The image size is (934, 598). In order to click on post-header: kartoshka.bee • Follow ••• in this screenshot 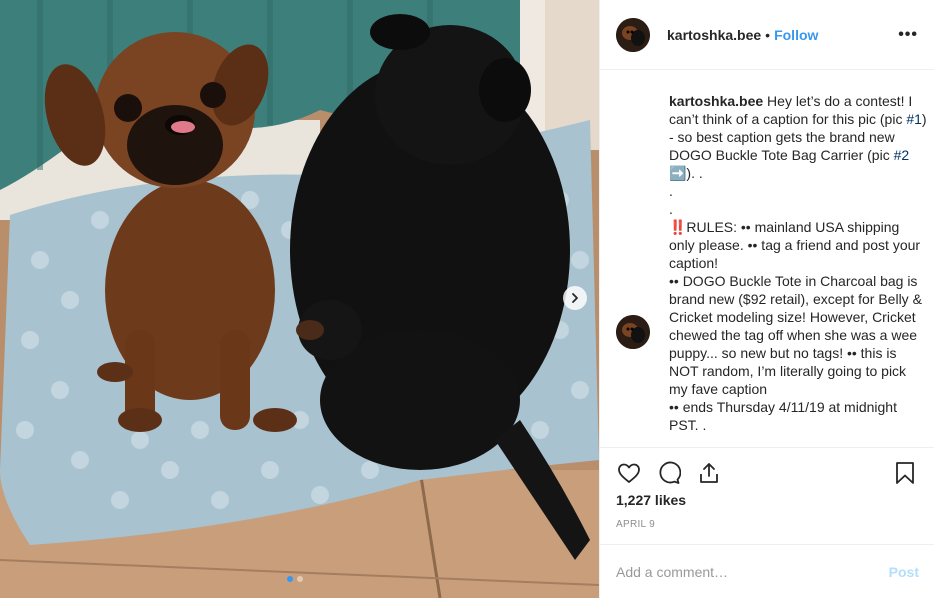, I will do `click(767, 35)`.